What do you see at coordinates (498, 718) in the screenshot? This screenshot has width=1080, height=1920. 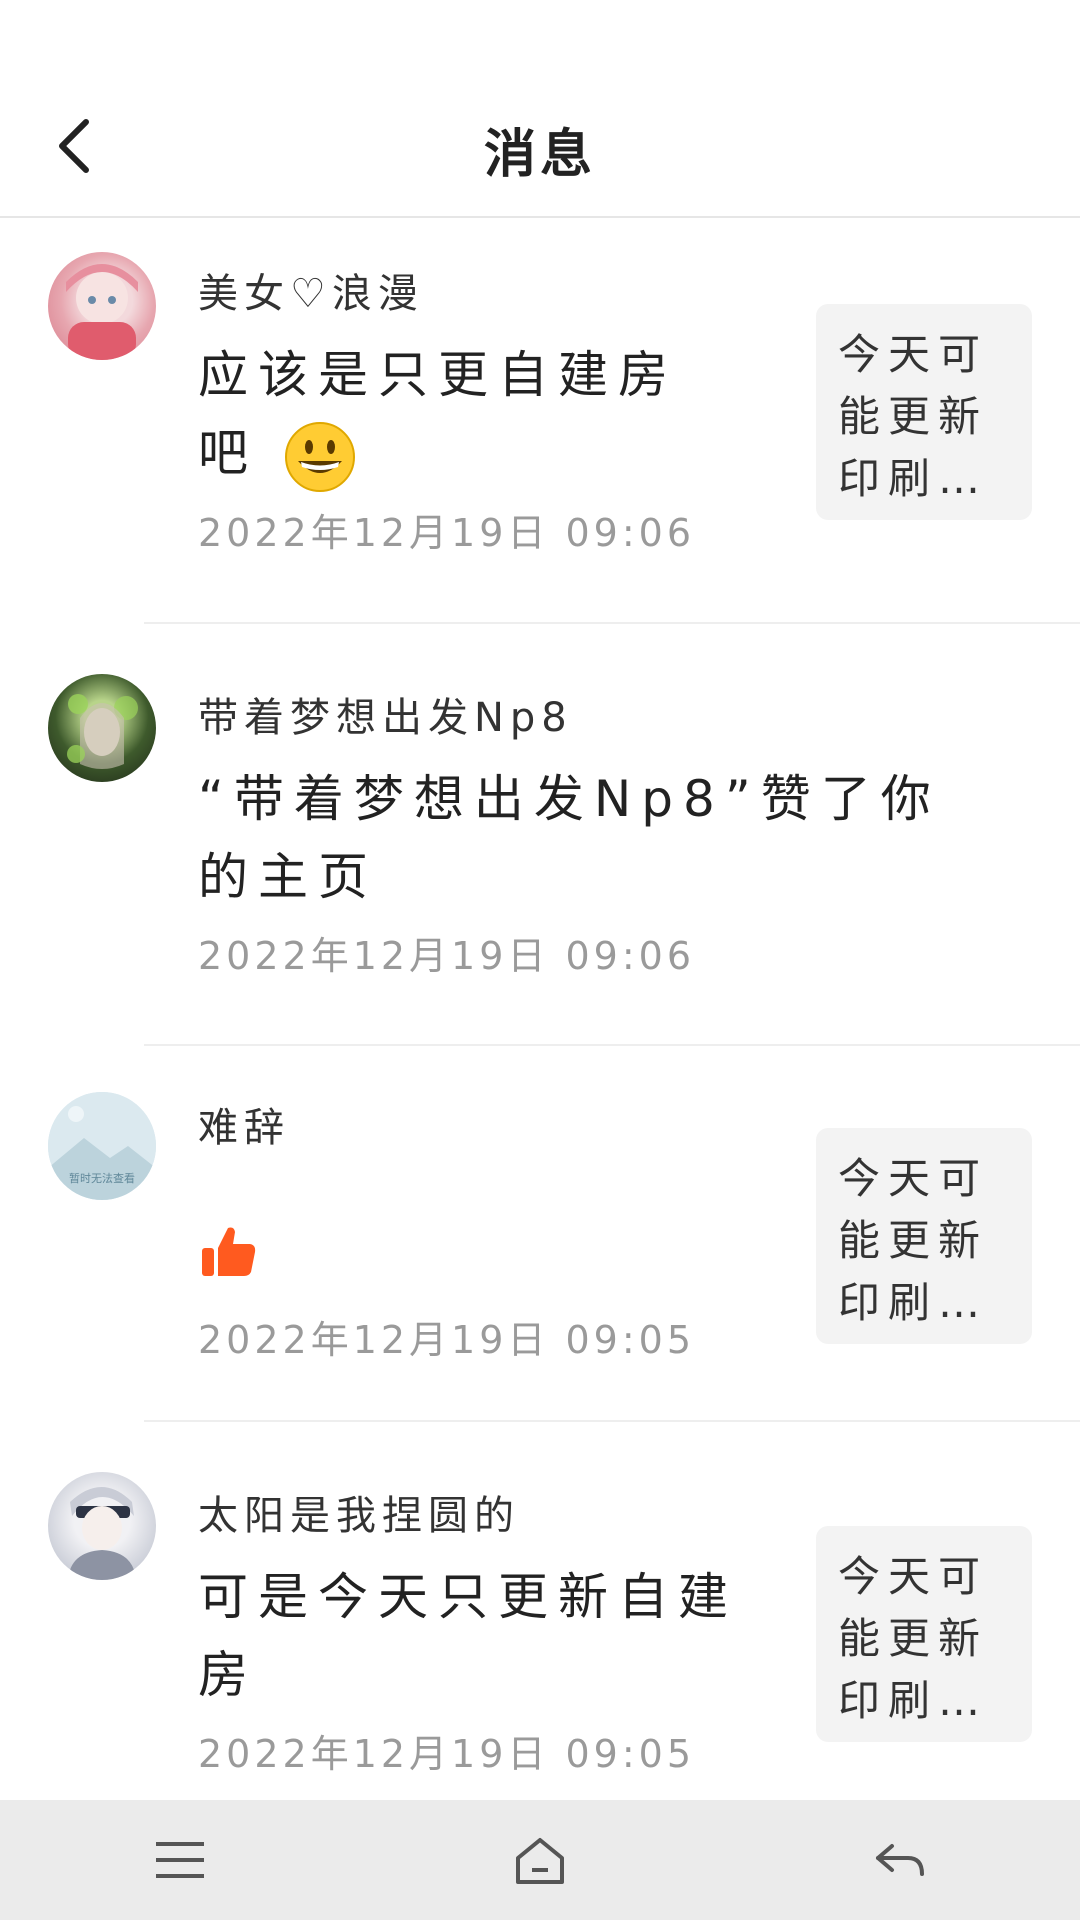 I see `username: 带着梦想出发Np8` at bounding box center [498, 718].